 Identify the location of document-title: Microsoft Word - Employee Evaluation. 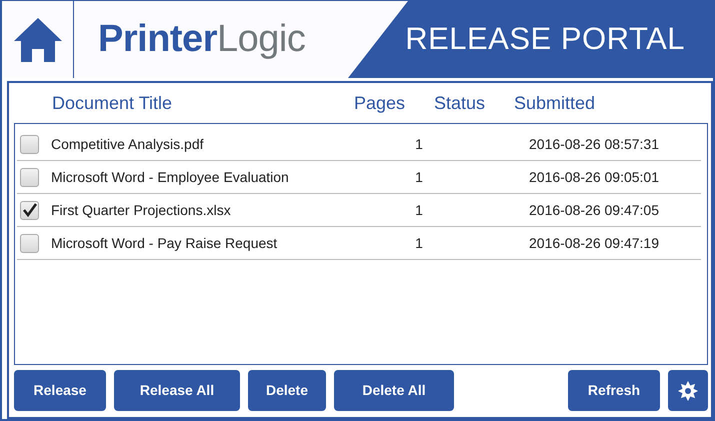
(170, 176).